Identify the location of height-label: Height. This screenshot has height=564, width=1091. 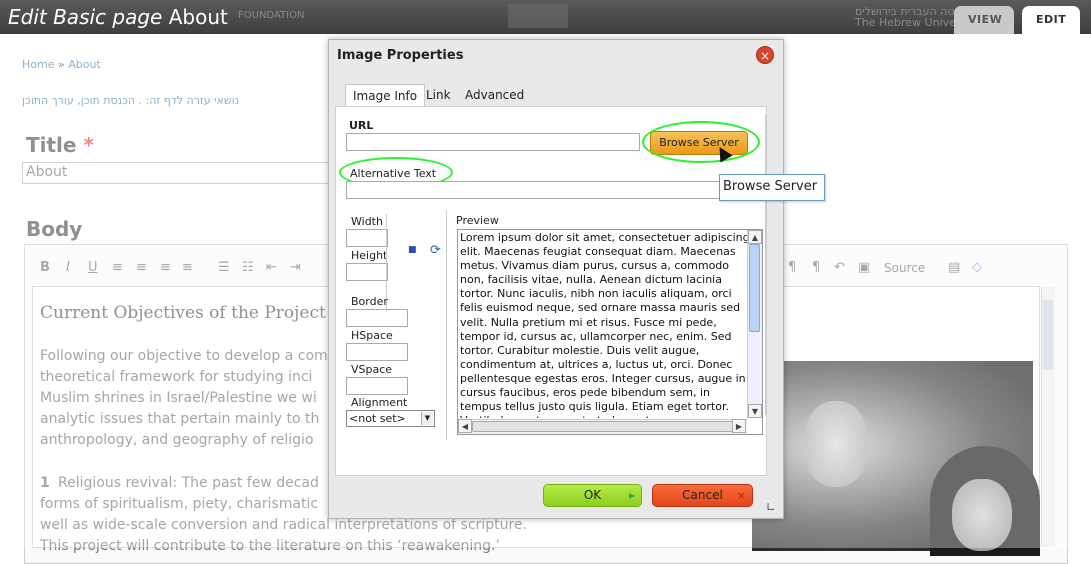
(369, 255).